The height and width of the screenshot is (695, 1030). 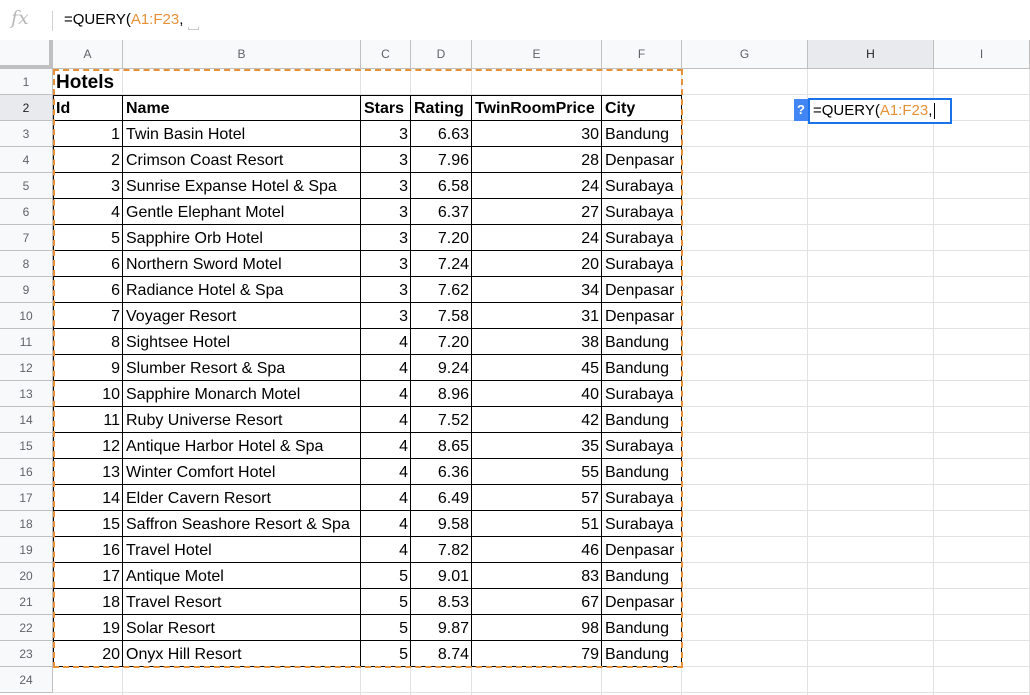 What do you see at coordinates (441, 264) in the screenshot?
I see `data-cell-rating: 7.24` at bounding box center [441, 264].